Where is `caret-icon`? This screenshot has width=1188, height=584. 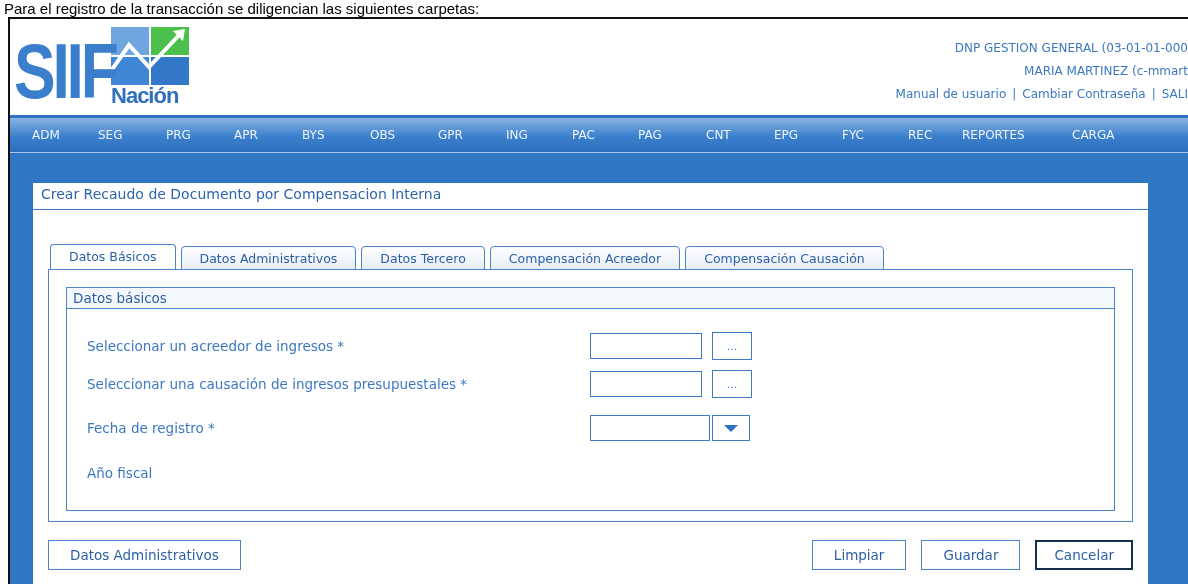 caret-icon is located at coordinates (731, 428).